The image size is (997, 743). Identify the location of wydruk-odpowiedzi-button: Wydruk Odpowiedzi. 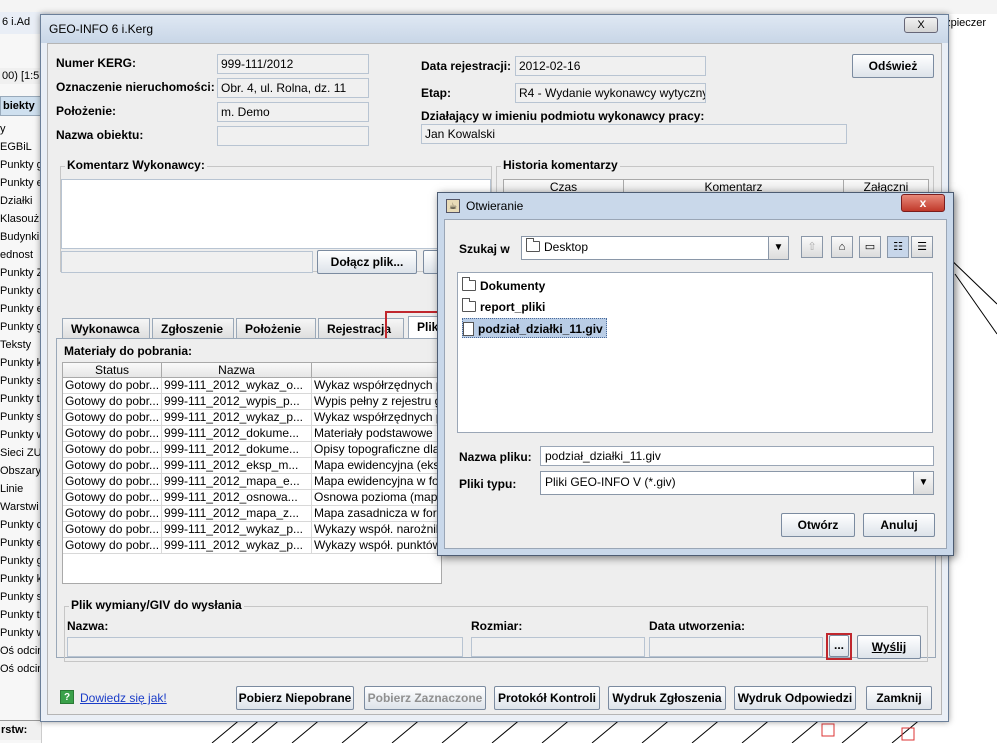
(795, 698).